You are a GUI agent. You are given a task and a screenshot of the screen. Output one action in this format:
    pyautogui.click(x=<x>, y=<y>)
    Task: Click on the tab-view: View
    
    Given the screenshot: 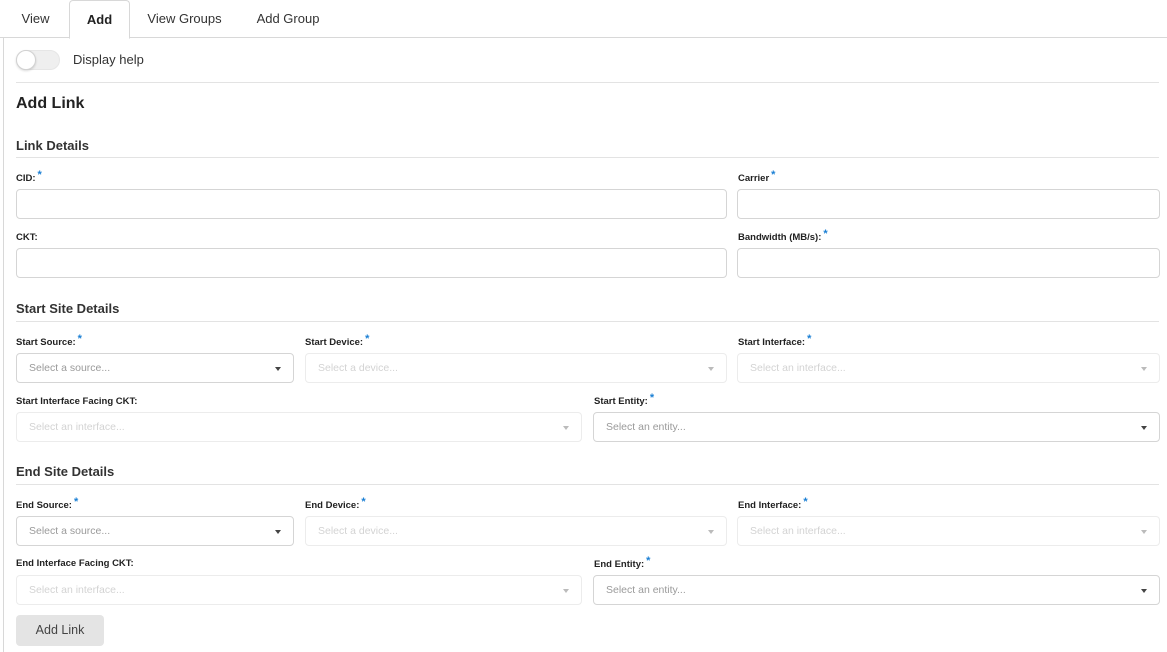 What is the action you would take?
    pyautogui.click(x=35, y=19)
    